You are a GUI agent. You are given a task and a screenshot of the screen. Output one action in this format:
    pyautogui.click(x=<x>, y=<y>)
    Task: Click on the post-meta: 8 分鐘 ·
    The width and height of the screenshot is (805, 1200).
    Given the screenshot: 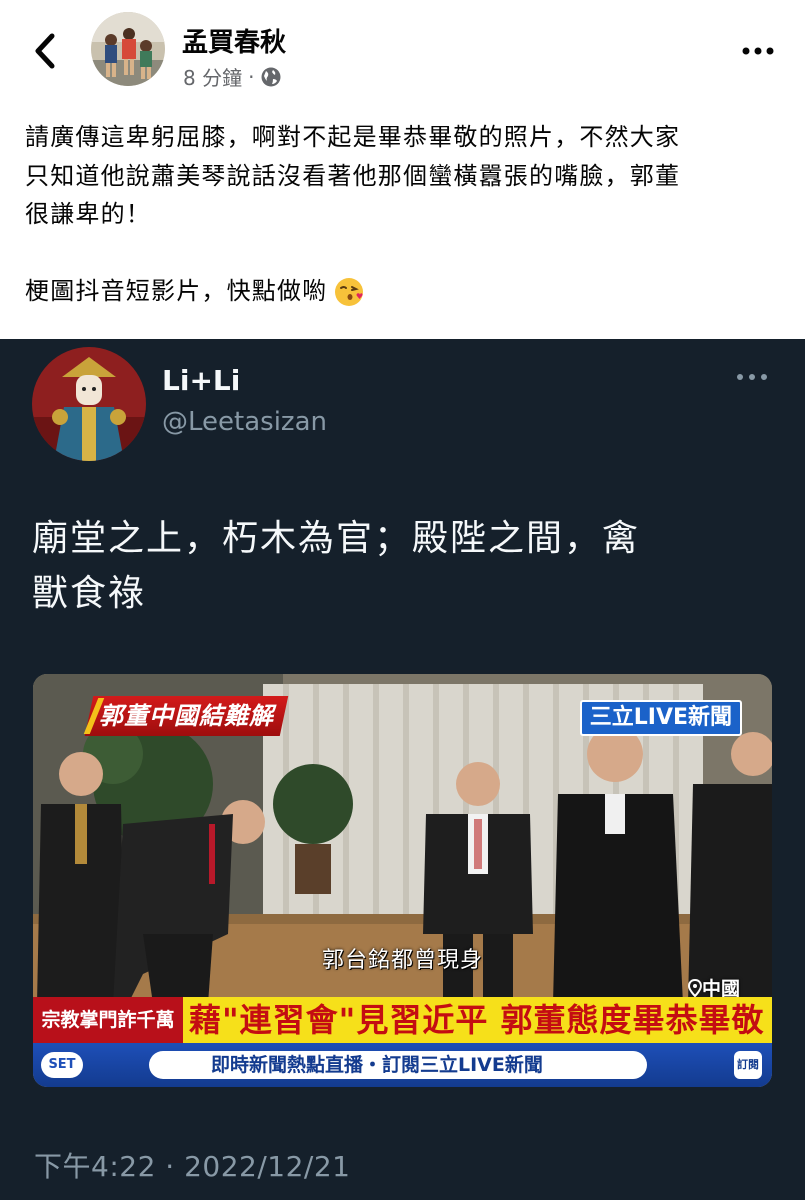 What is the action you would take?
    pyautogui.click(x=232, y=76)
    